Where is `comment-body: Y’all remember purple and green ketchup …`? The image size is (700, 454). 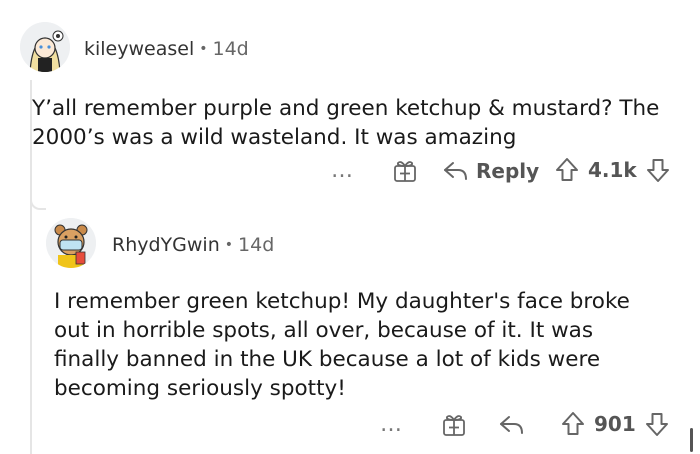
comment-body: Y’all remember purple and green ketchup … is located at coordinates (362, 123).